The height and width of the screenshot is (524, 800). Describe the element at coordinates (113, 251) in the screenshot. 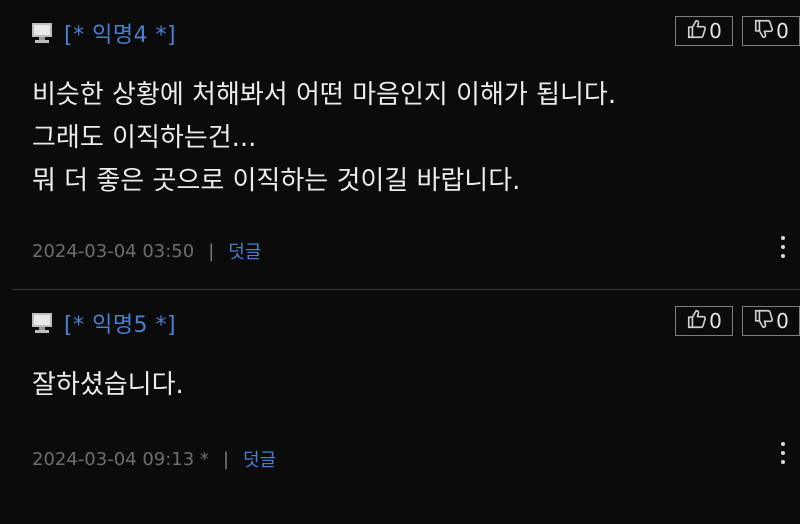

I see `comment-timestamp: 2024-03-04 03:50` at that location.